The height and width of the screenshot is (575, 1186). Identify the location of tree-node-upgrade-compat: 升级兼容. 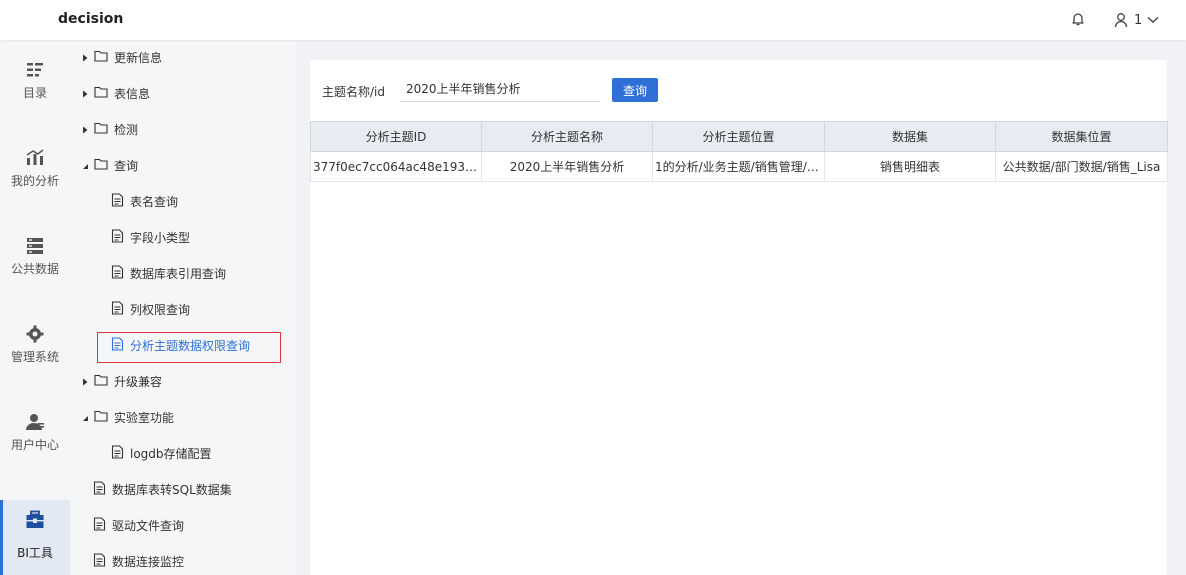
(121, 381).